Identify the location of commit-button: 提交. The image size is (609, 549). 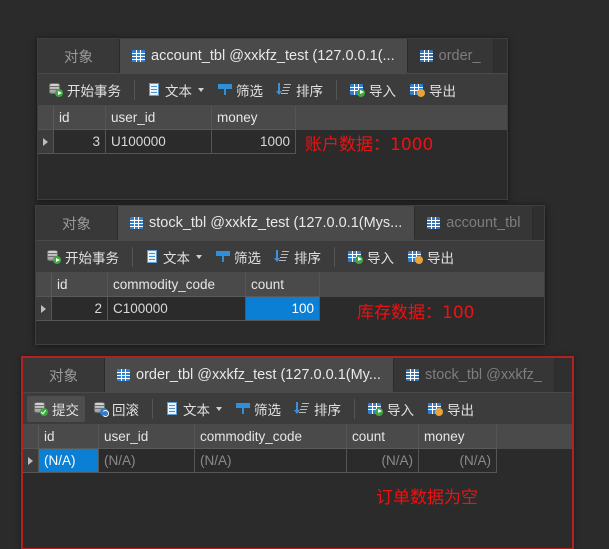
(56, 408).